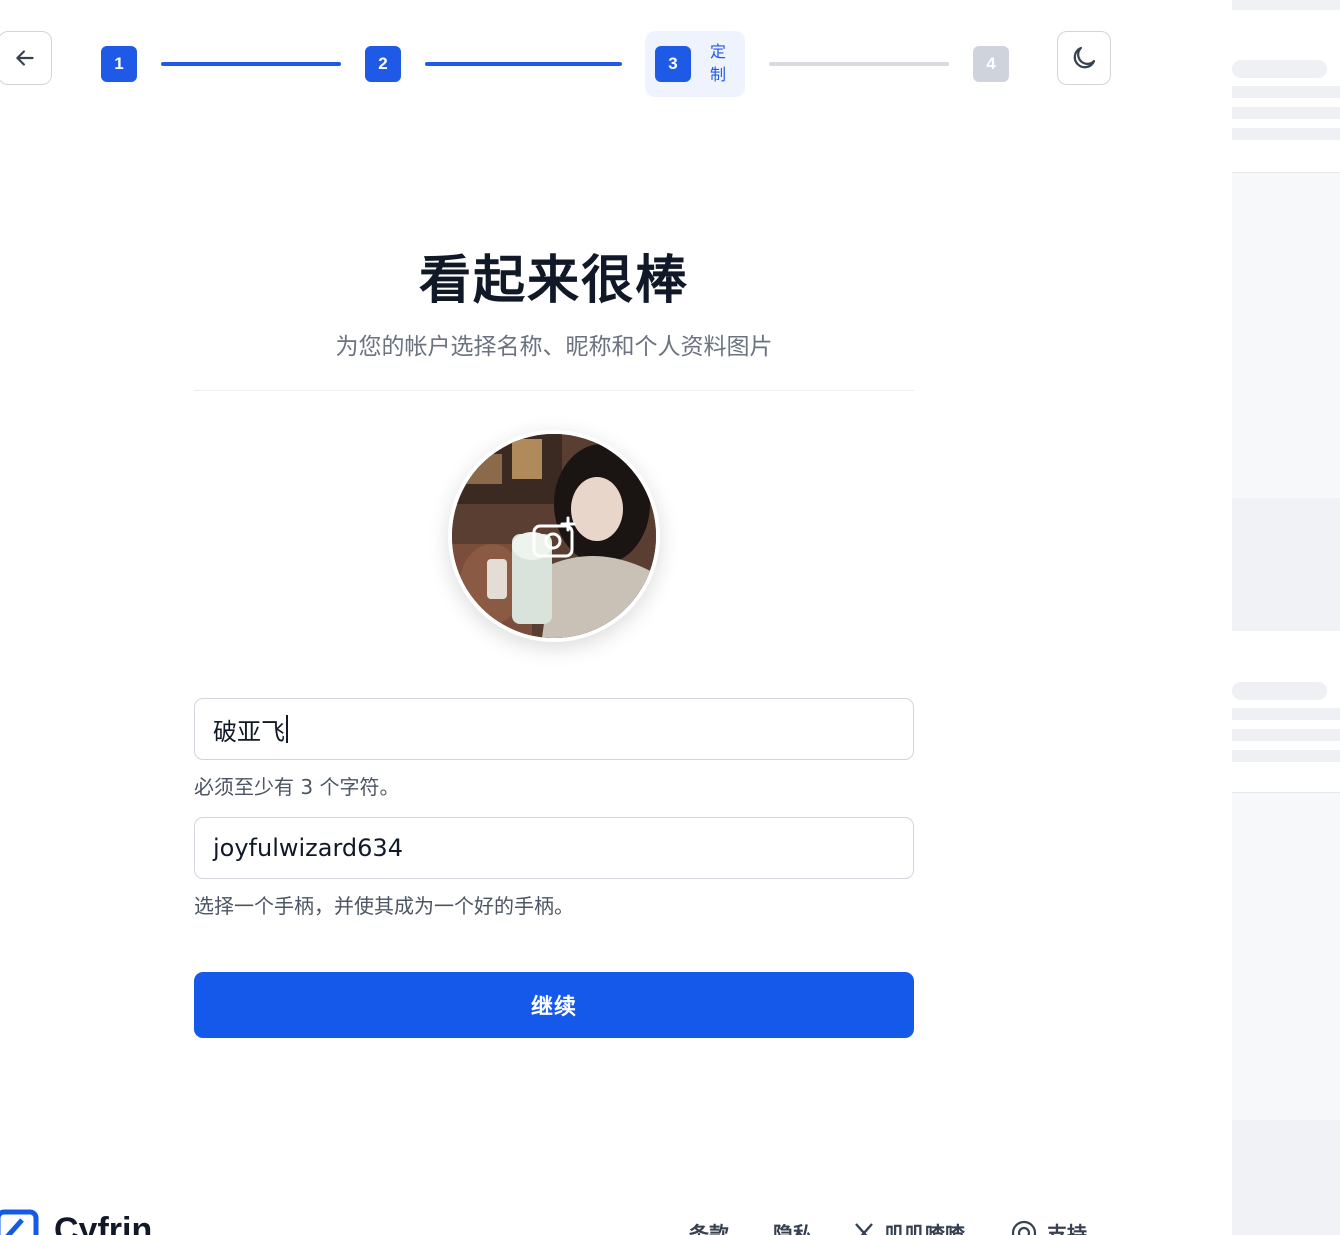 This screenshot has height=1235, width=1340. I want to click on step-4-indicator: 4, so click(991, 64).